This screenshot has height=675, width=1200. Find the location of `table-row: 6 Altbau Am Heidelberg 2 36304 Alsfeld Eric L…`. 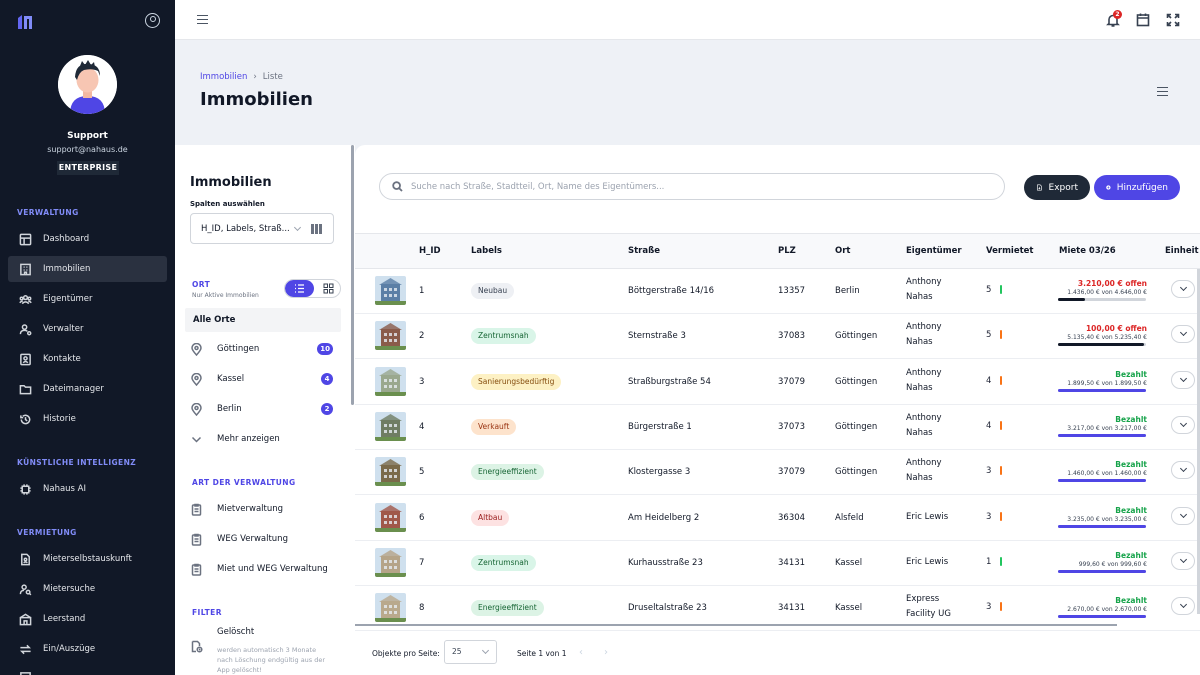

table-row: 6 Altbau Am Heidelberg 2 36304 Alsfeld Eric L… is located at coordinates (777, 518).